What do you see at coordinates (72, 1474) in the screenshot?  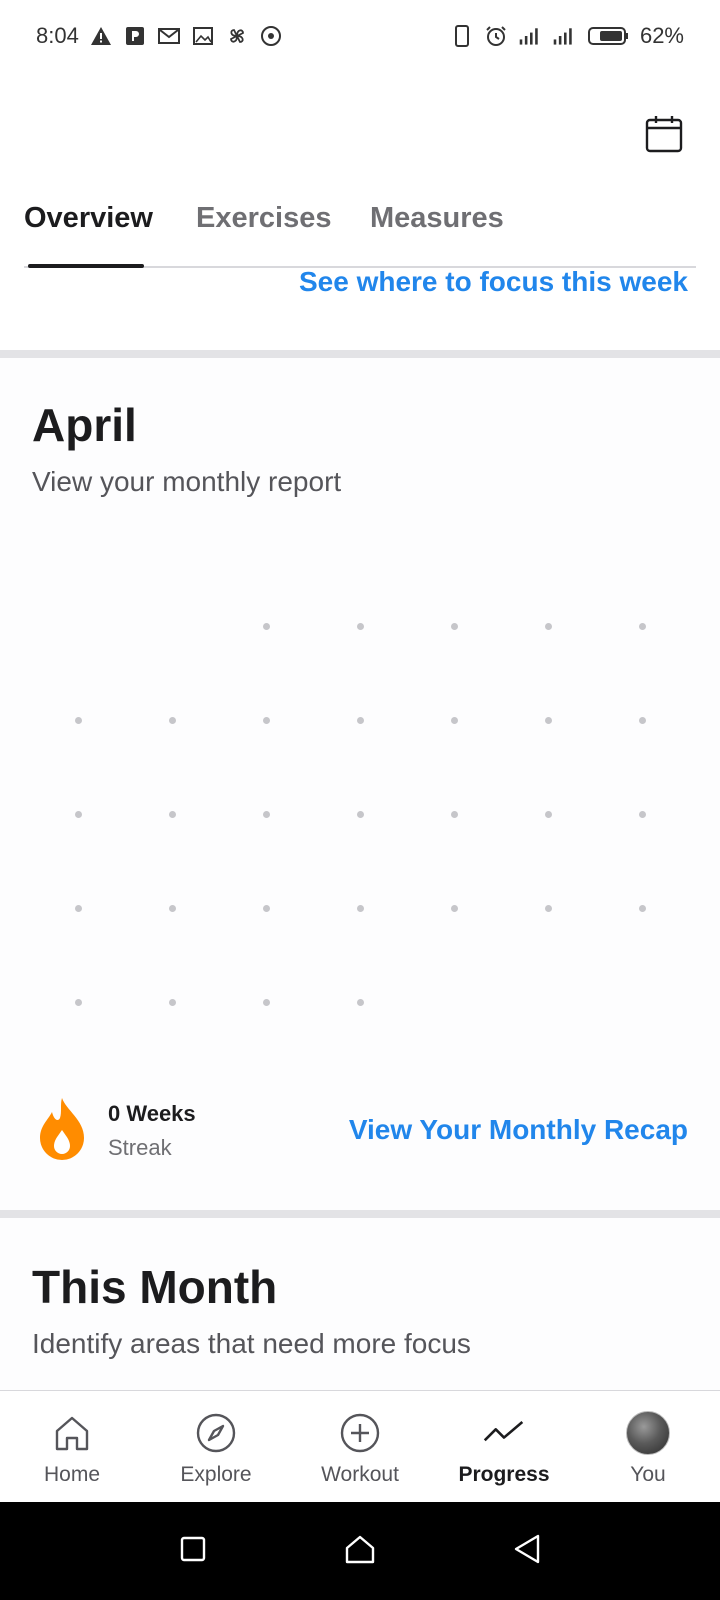 I see `nav-label: Home` at bounding box center [72, 1474].